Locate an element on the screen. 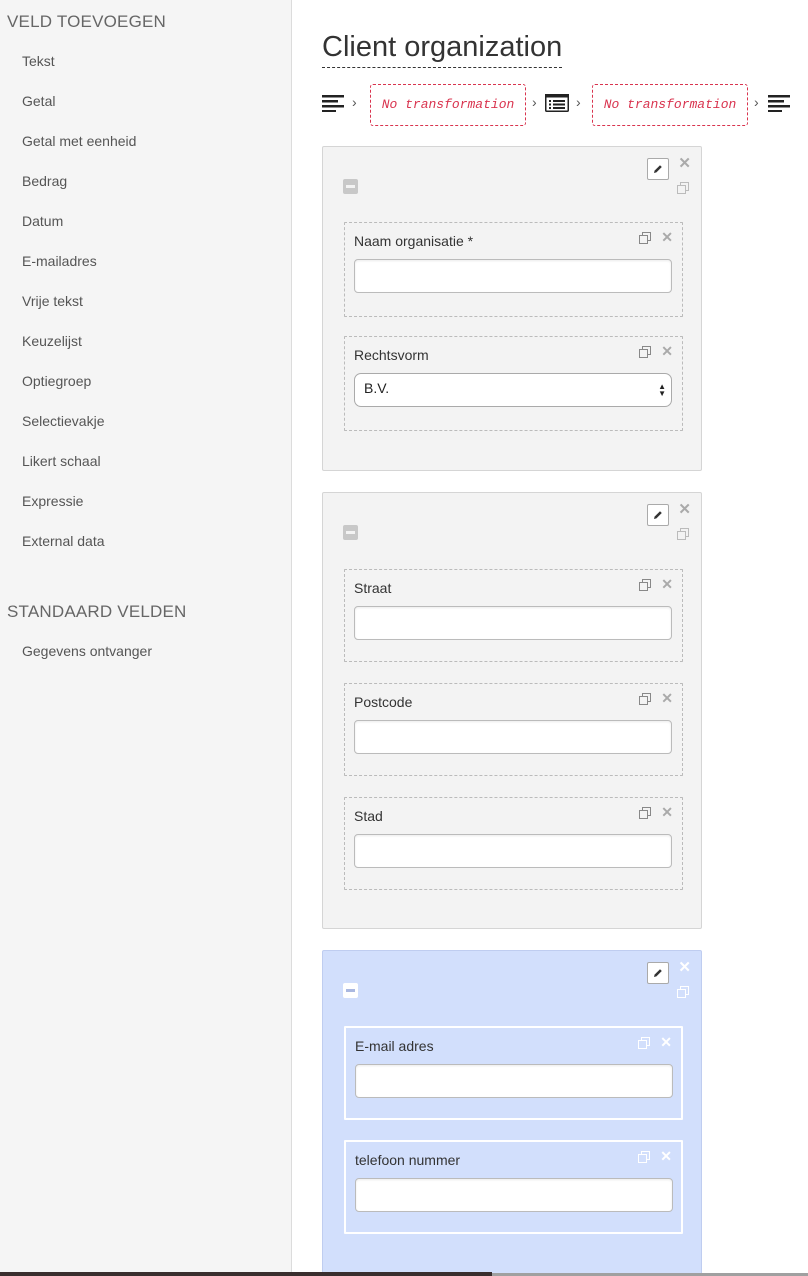  sidebar-item-emailadres: E-mailadres is located at coordinates (59, 261).